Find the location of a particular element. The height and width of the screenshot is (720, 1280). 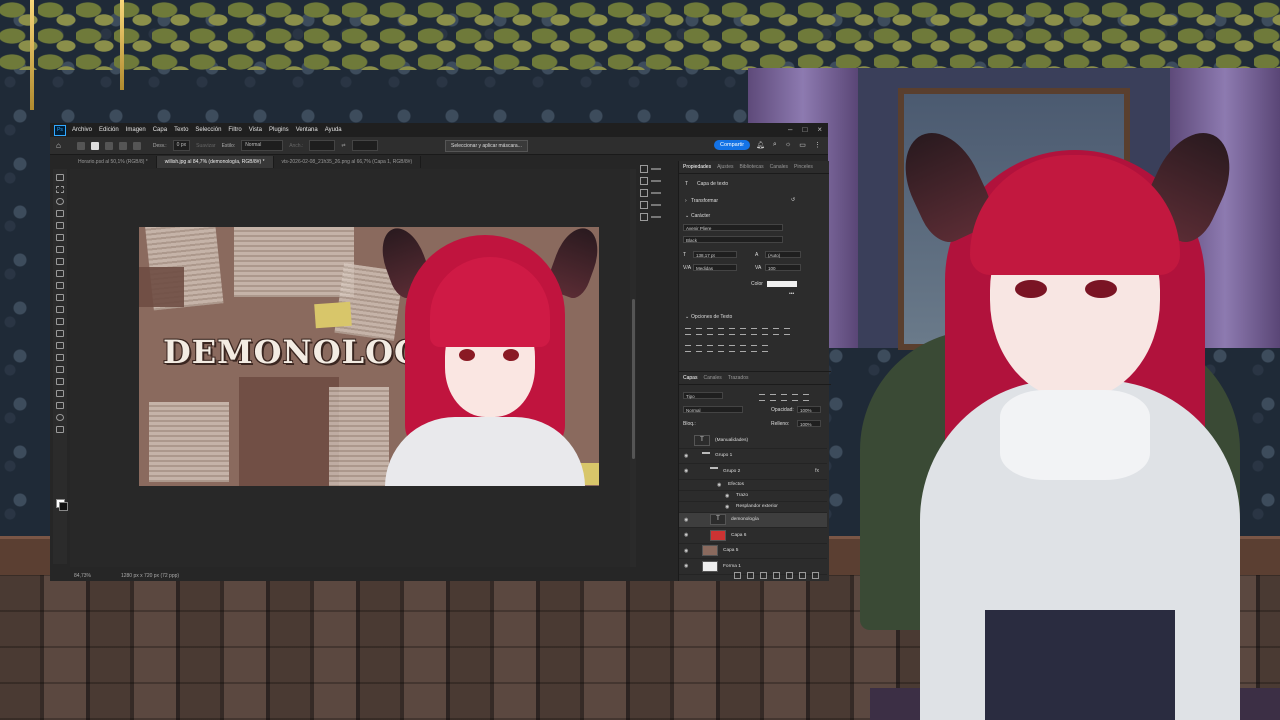

menu-ventana: Ventana is located at coordinates (307, 130).